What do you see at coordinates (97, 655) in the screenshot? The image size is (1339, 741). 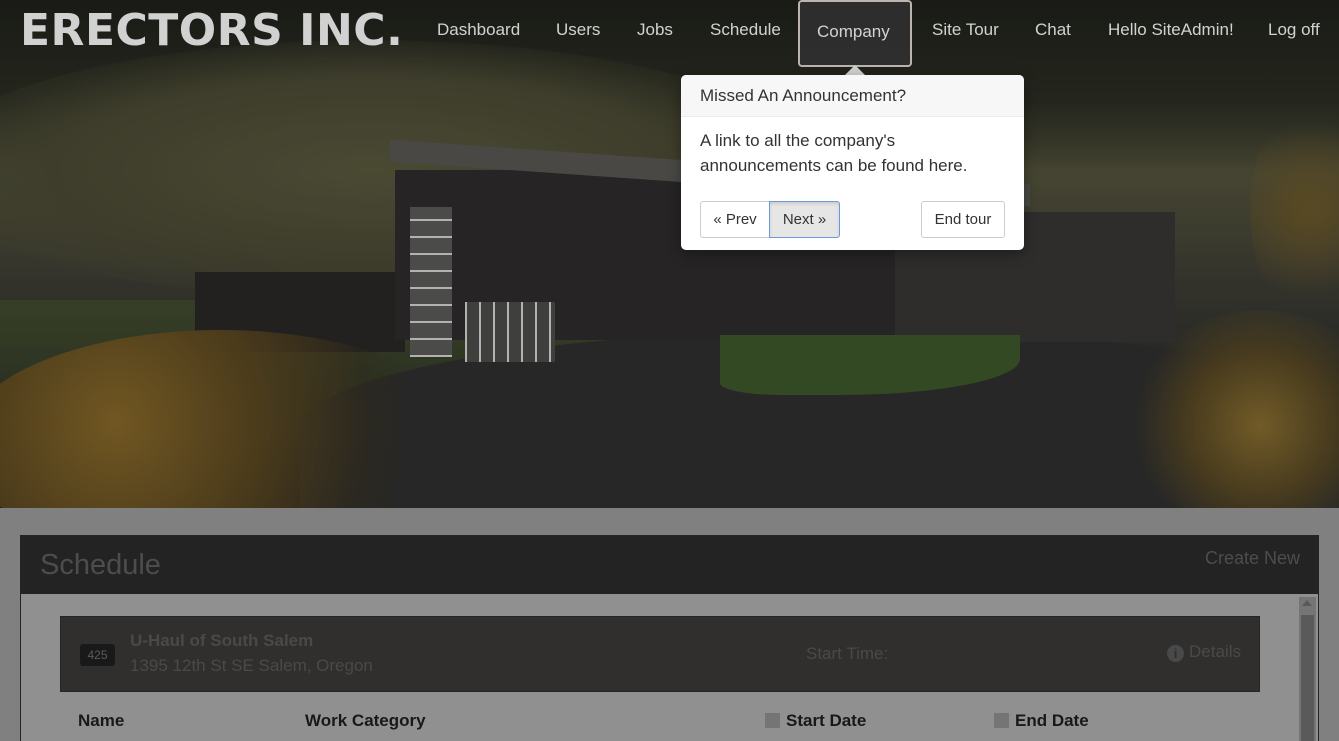 I see `job-number-badge: 425` at bounding box center [97, 655].